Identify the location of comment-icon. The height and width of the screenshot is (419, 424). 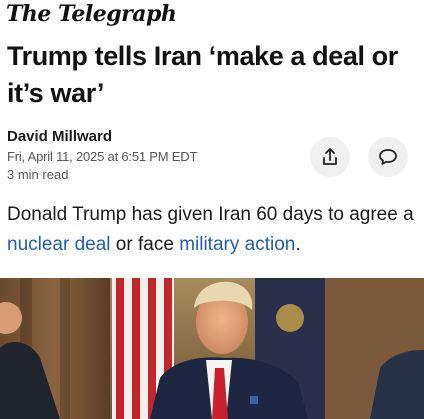
(388, 157).